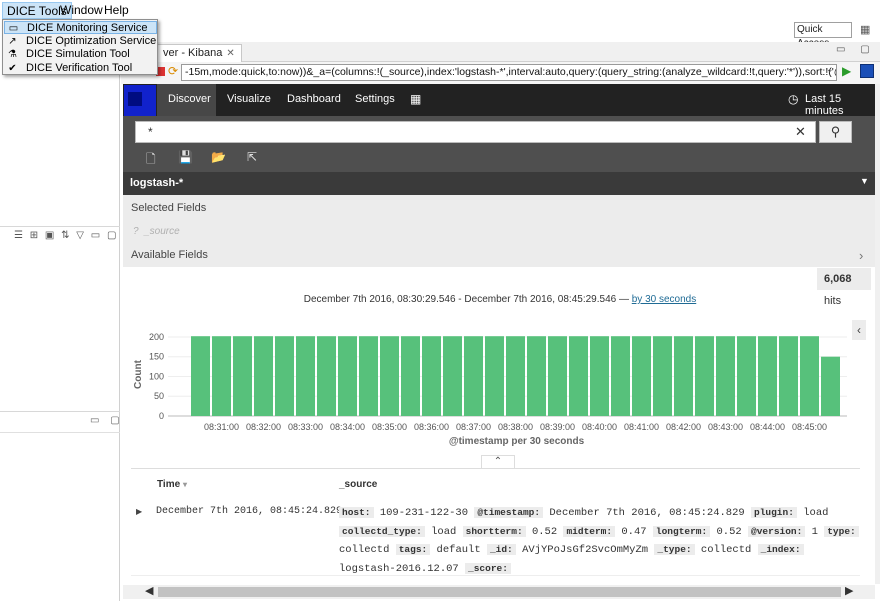 The height and width of the screenshot is (601, 880). I want to click on index-pattern-name: logstash-*, so click(156, 183).